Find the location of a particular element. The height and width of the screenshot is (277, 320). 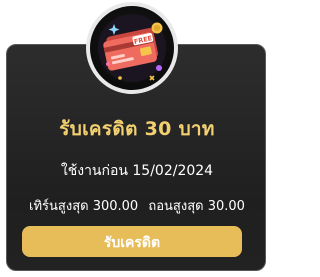

promo-image: FREE is located at coordinates (132, 48).